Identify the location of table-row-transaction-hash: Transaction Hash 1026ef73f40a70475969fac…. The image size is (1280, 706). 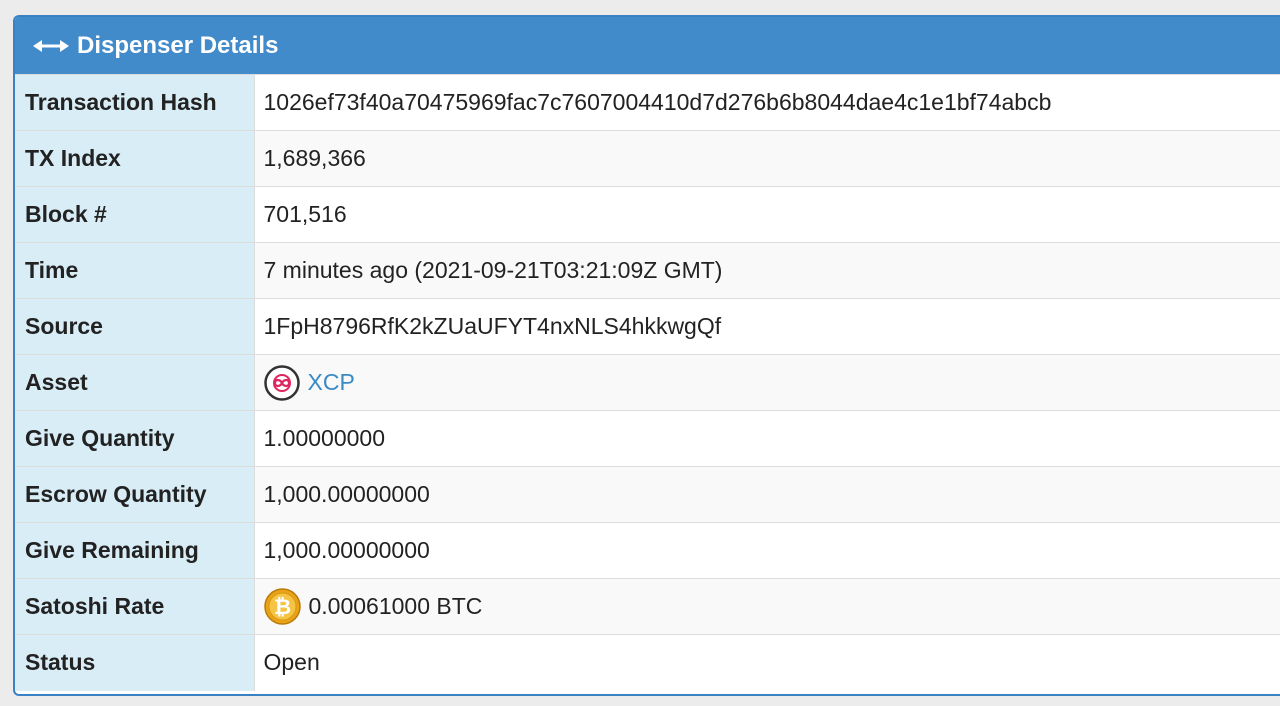
(647, 102).